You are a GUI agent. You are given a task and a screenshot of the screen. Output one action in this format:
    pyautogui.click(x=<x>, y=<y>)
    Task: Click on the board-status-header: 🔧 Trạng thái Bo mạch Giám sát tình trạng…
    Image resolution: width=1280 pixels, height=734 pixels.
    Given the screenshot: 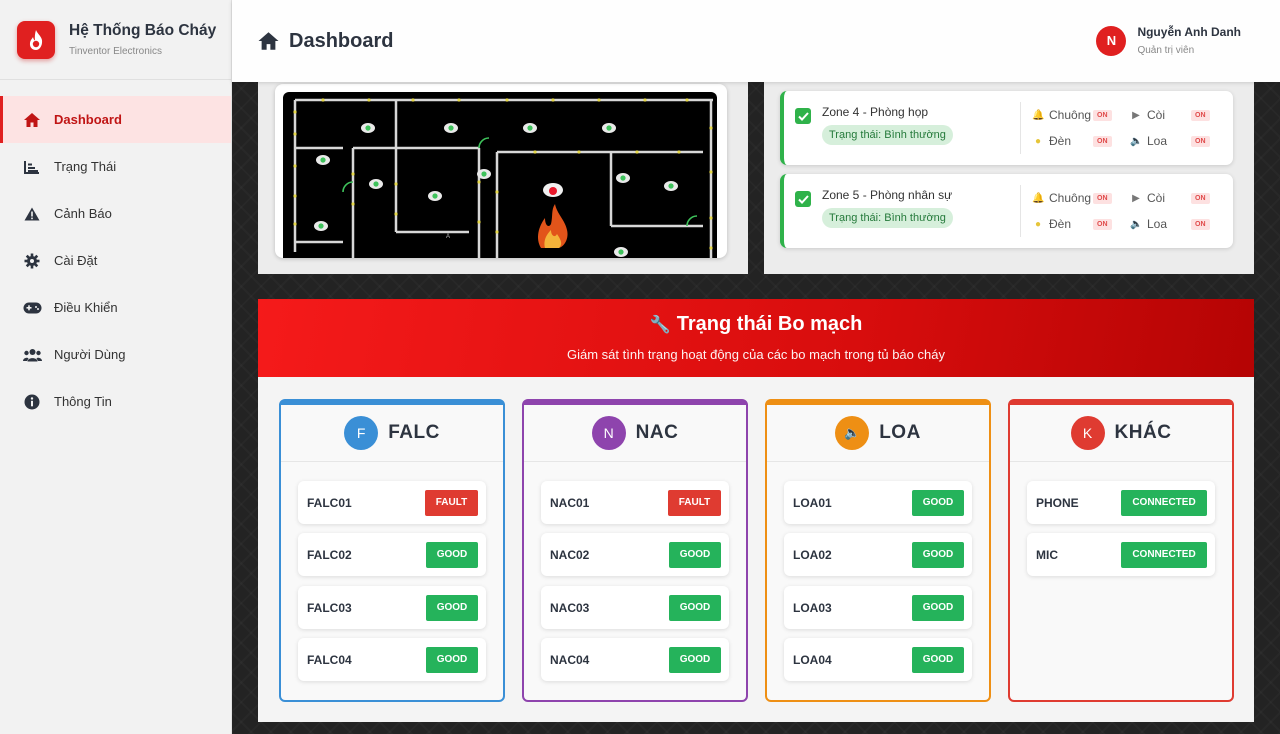 What is the action you would take?
    pyautogui.click(x=756, y=338)
    